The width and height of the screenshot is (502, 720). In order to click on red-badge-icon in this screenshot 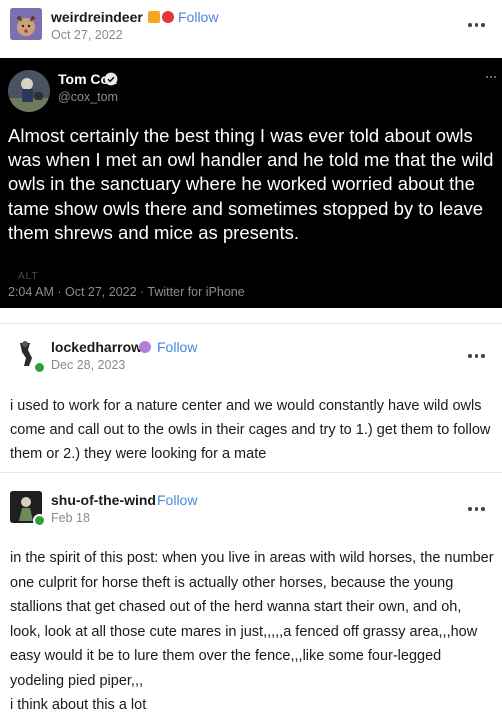, I will do `click(168, 17)`.